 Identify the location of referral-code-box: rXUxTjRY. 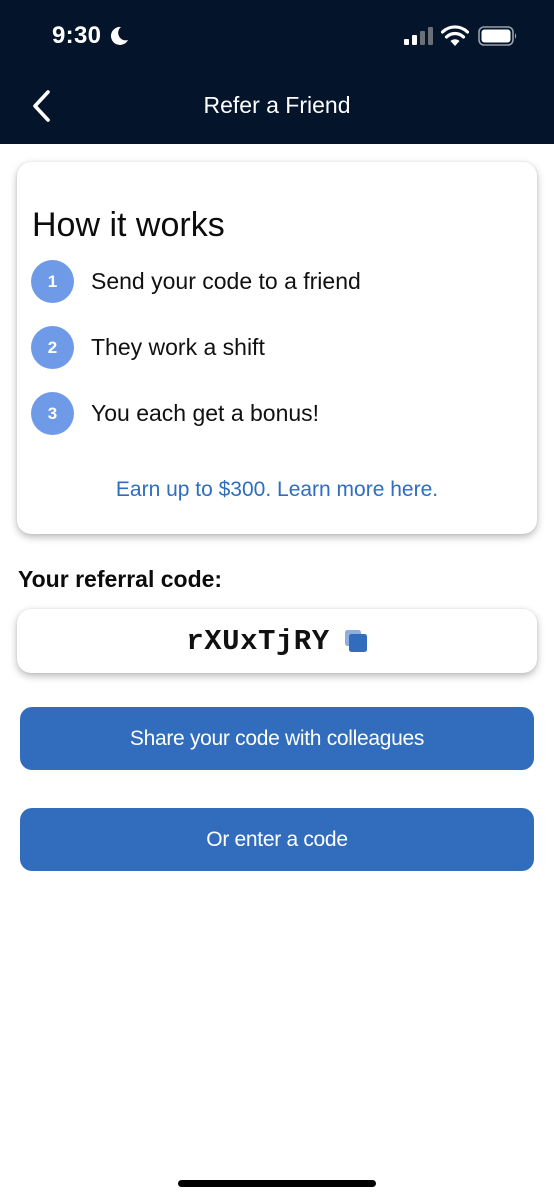
(277, 641).